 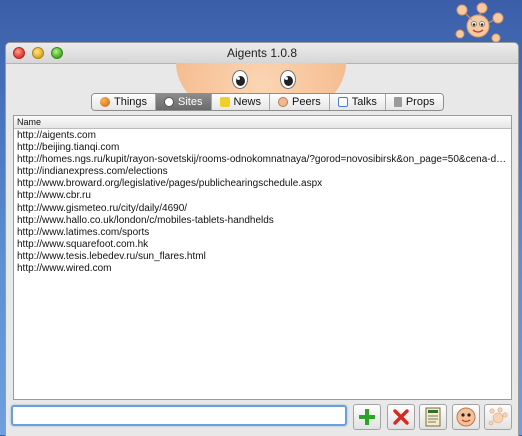 What do you see at coordinates (224, 102) in the screenshot?
I see `news-icon` at bounding box center [224, 102].